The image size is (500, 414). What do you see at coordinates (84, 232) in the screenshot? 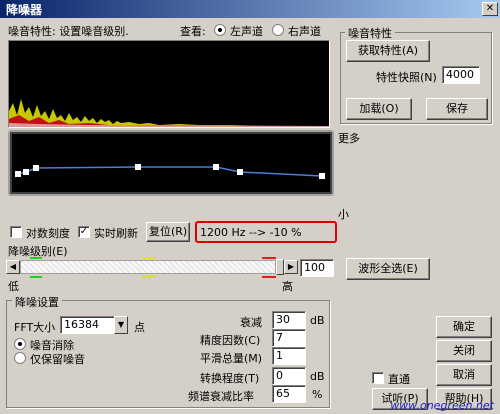
I see `live-update-checkbox: ✓` at bounding box center [84, 232].